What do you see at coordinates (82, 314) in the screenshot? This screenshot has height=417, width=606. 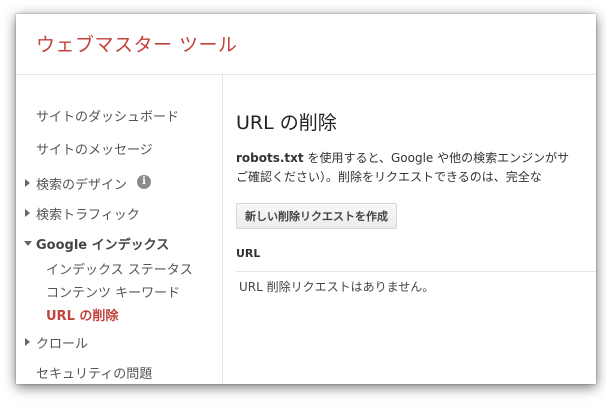 I see `sidebar-subitem-remove-urls: URL の削除` at bounding box center [82, 314].